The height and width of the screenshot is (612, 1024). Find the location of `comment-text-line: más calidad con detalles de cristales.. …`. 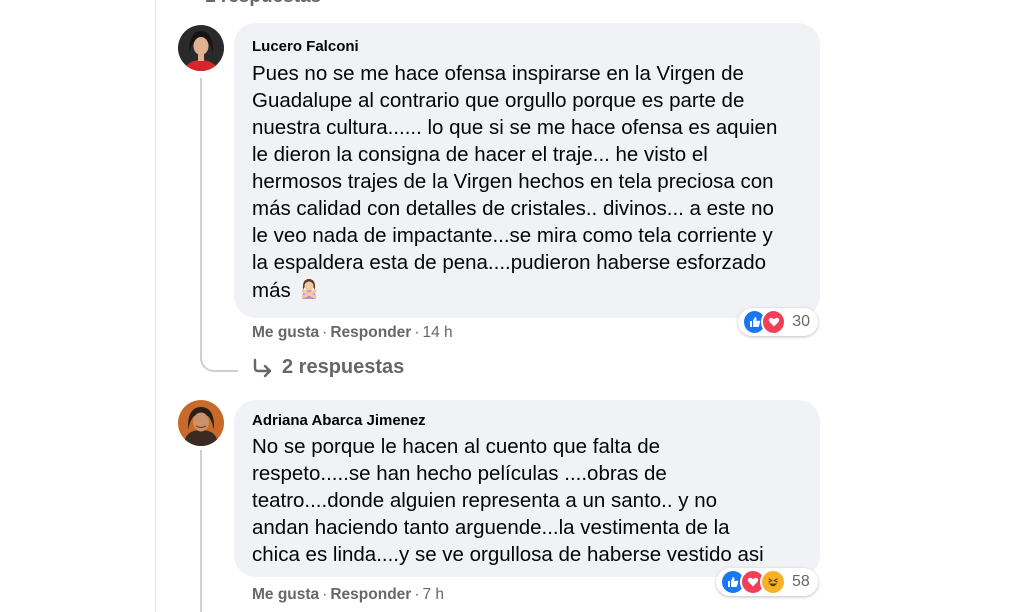

comment-text-line: más calidad con detalles de cristales.. … is located at coordinates (513, 208).